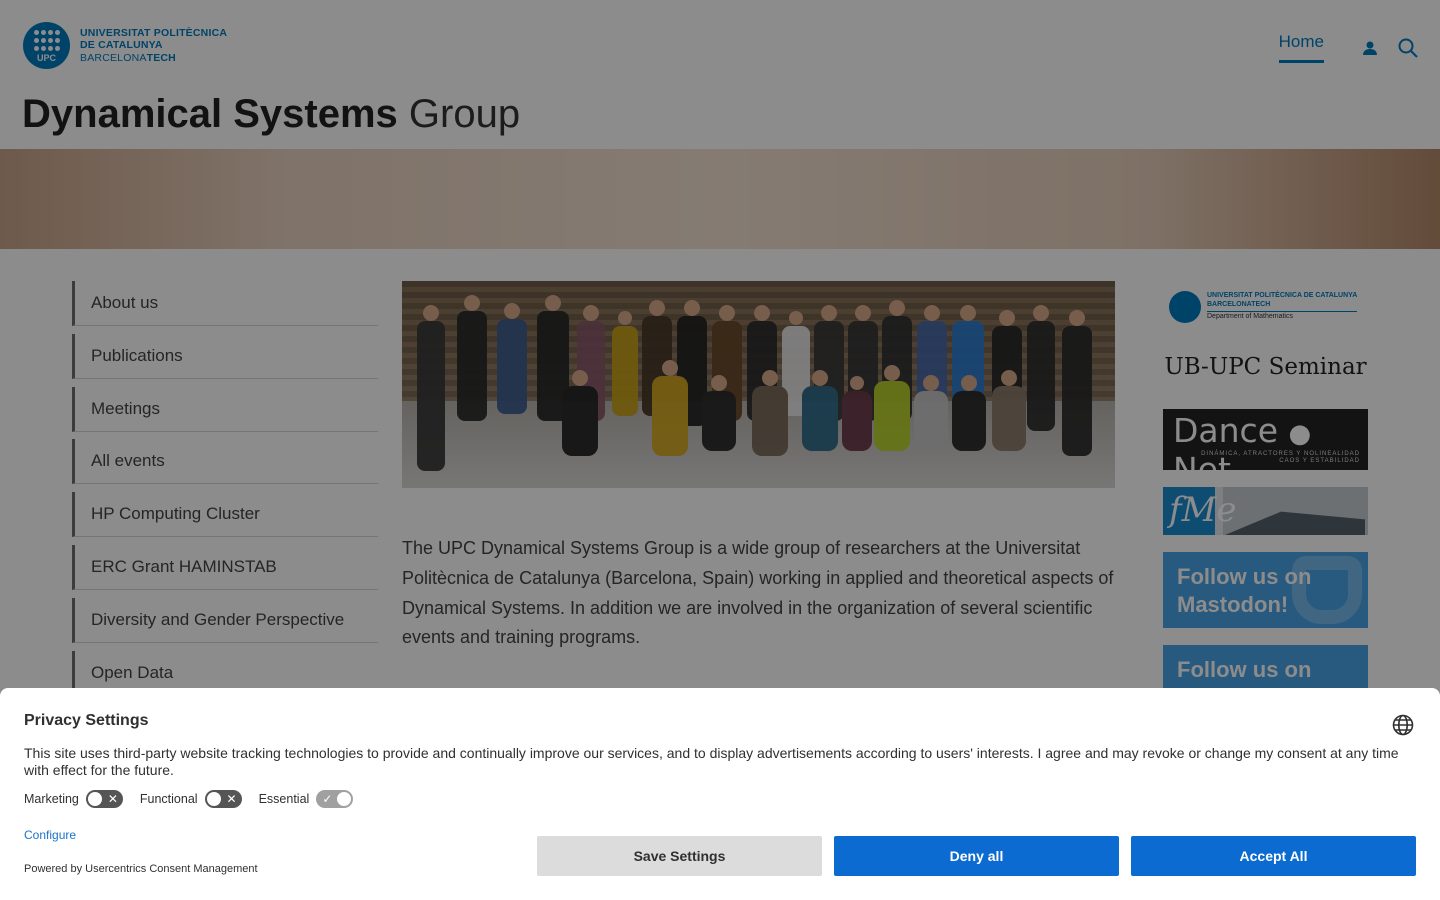  Describe the element at coordinates (1273, 856) in the screenshot. I see `accept-all-button: Accept All` at that location.